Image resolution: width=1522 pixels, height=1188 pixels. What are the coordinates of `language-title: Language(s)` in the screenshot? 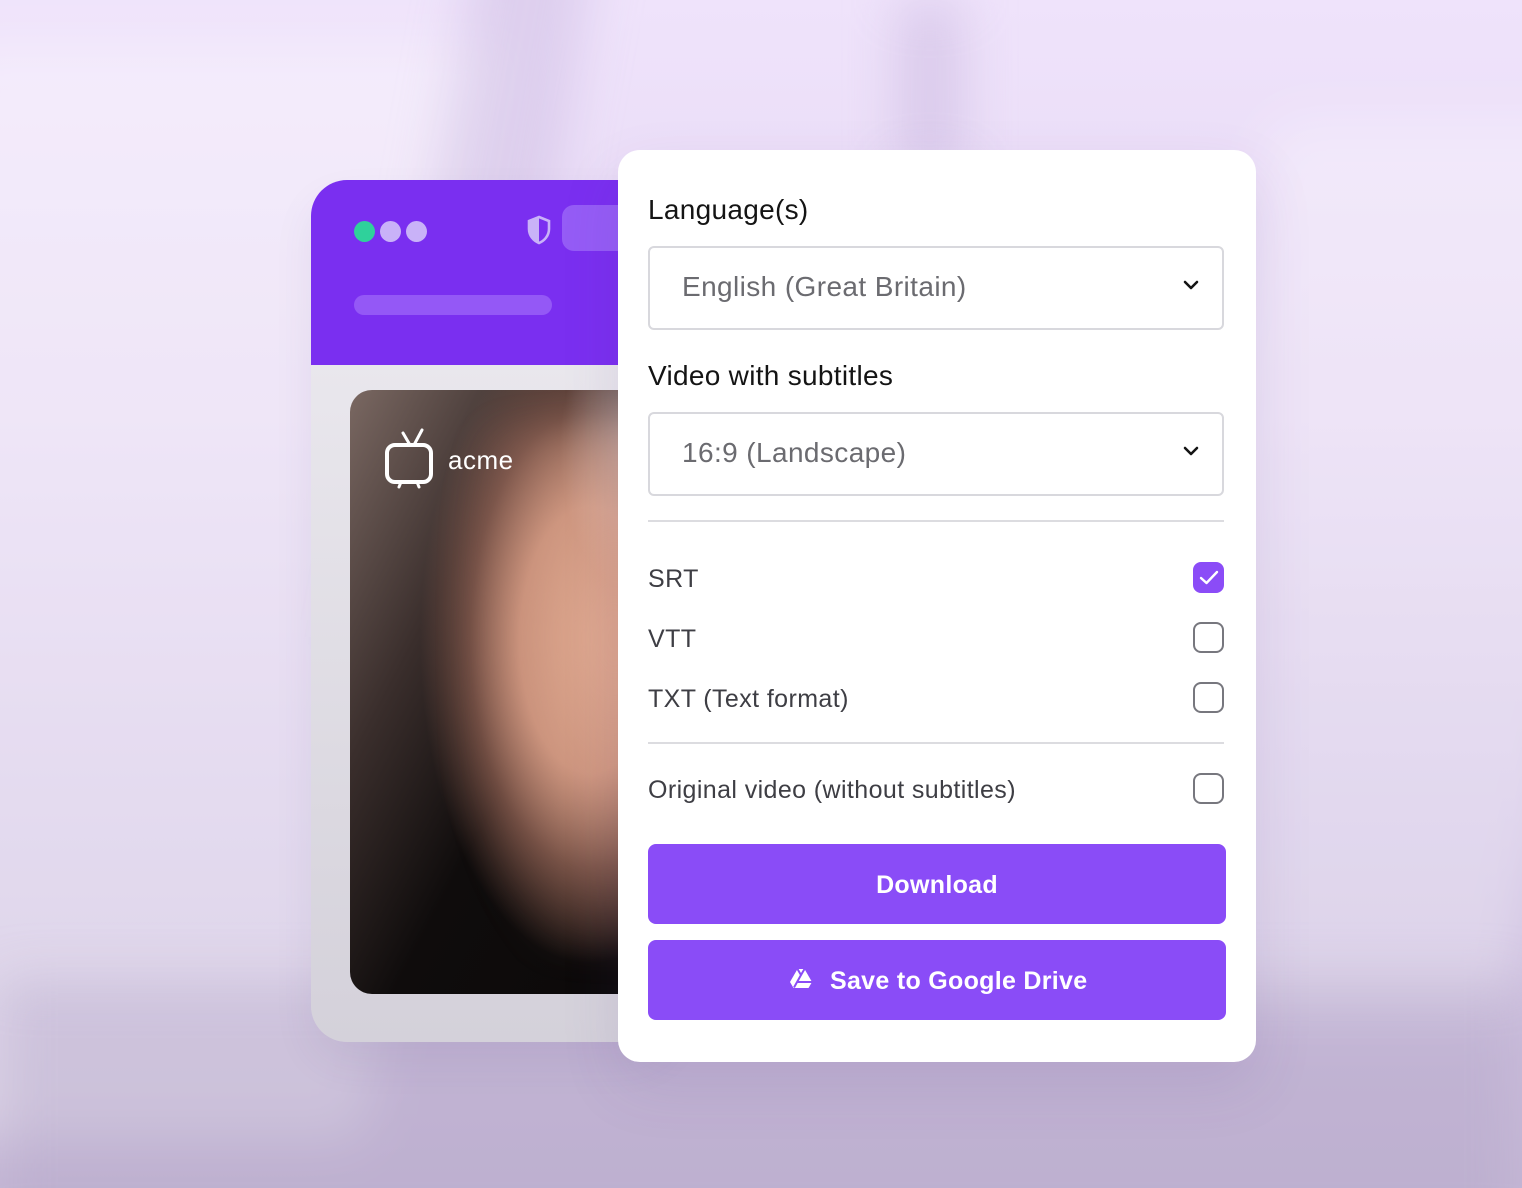 It's located at (728, 209).